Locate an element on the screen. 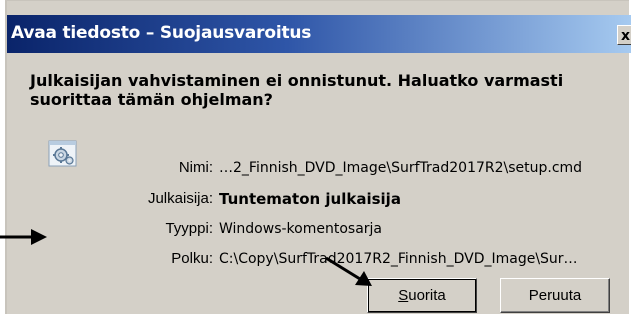 Image resolution: width=631 pixels, height=314 pixels. publisher-value: Tuntematon julkaisija is located at coordinates (310, 199).